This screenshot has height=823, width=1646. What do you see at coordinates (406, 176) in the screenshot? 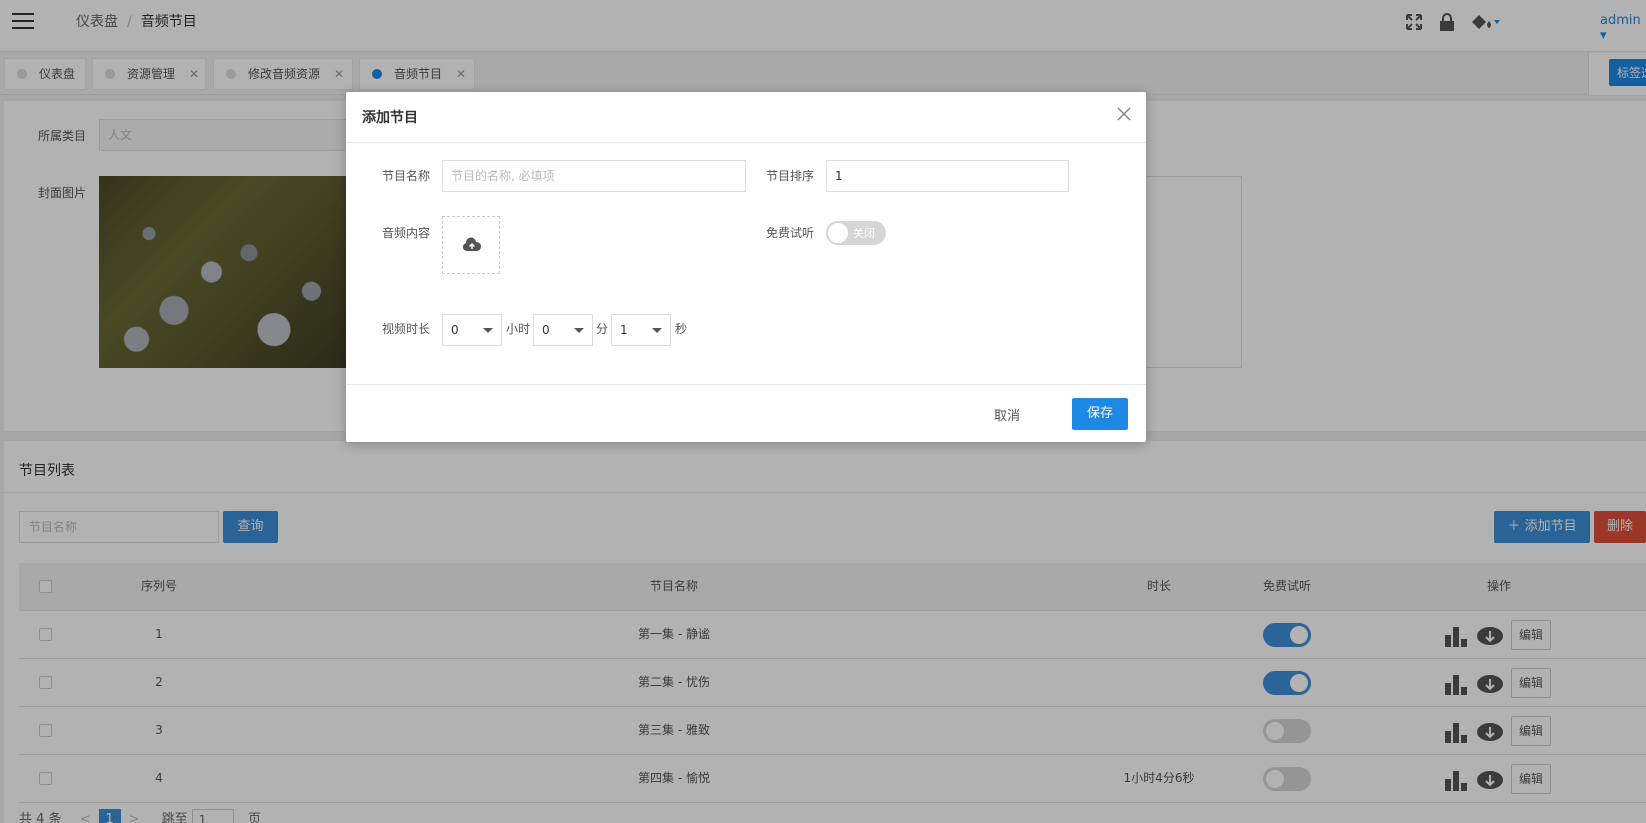
I see `program-name-label: 节目名称` at bounding box center [406, 176].